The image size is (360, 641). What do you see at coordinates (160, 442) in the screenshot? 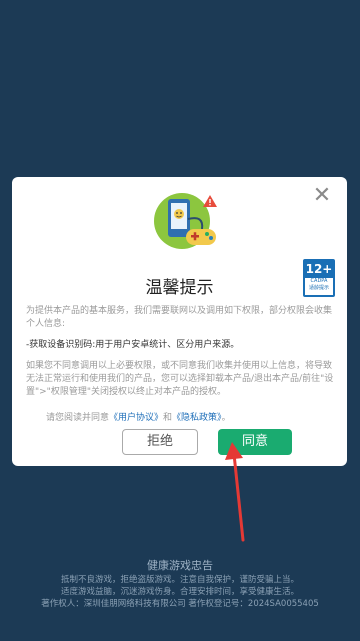
I see `reject-button: 拒绝` at bounding box center [160, 442].